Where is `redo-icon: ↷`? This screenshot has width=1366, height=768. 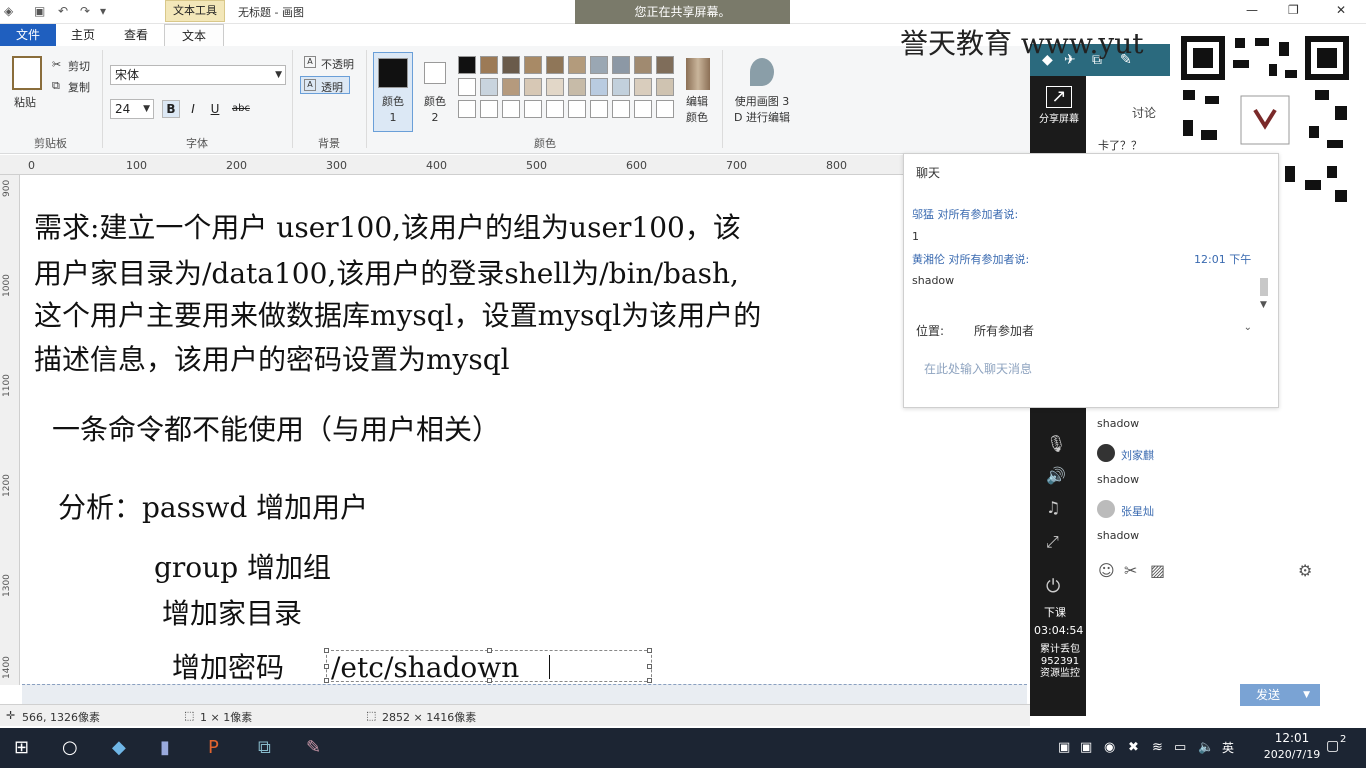 redo-icon: ↷ is located at coordinates (85, 11).